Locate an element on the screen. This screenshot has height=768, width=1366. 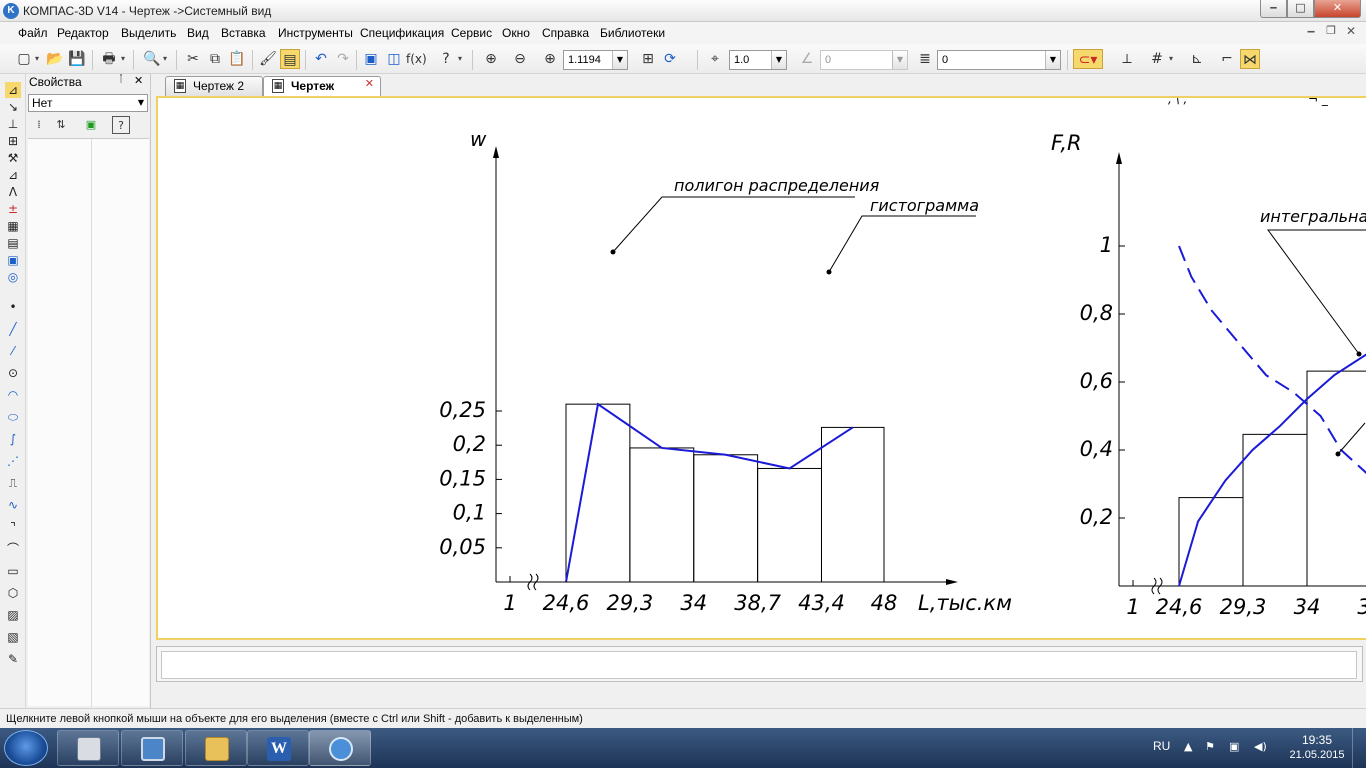
auxline-icon: ╱ is located at coordinates (13, 329).